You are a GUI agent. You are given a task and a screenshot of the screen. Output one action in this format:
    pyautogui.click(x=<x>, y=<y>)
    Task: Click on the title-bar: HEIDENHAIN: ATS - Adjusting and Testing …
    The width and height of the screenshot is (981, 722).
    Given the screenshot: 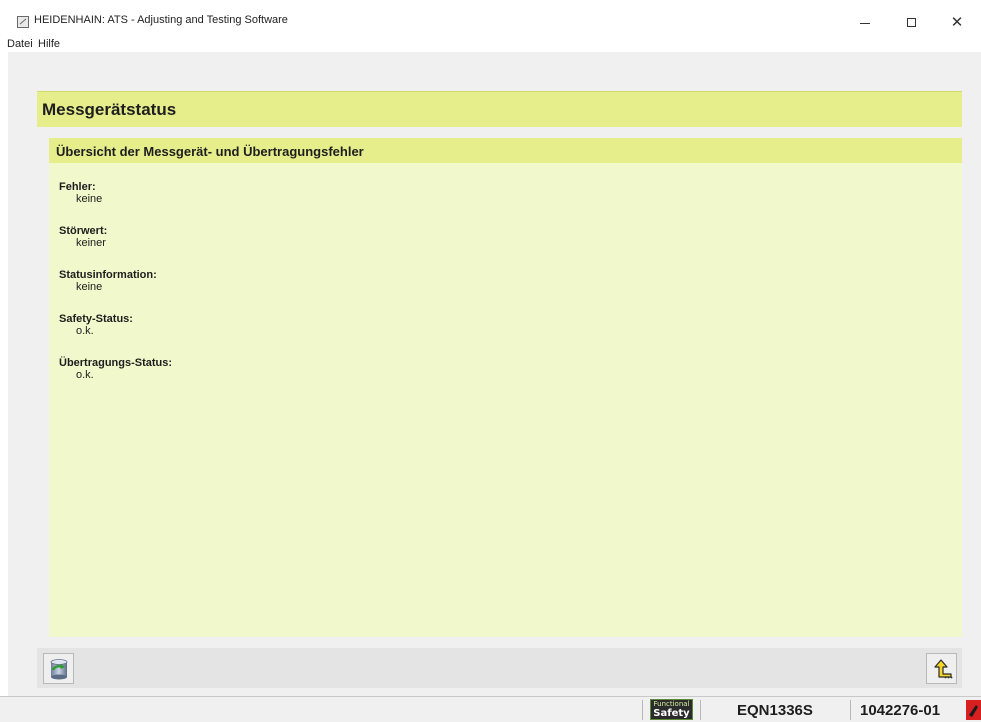 What is the action you would take?
    pyautogui.click(x=490, y=17)
    